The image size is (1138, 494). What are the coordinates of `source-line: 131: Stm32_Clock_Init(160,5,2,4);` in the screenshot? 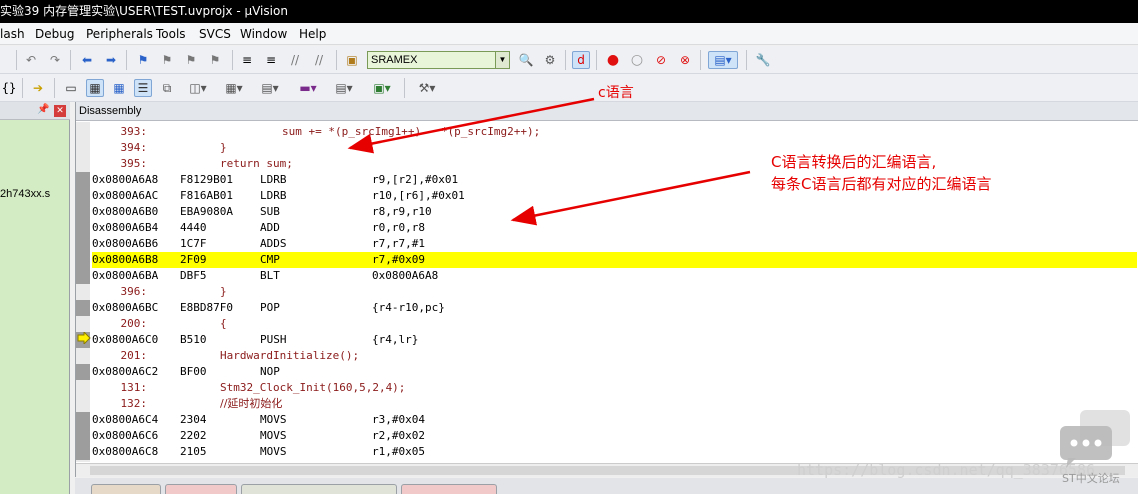 It's located at (614, 388).